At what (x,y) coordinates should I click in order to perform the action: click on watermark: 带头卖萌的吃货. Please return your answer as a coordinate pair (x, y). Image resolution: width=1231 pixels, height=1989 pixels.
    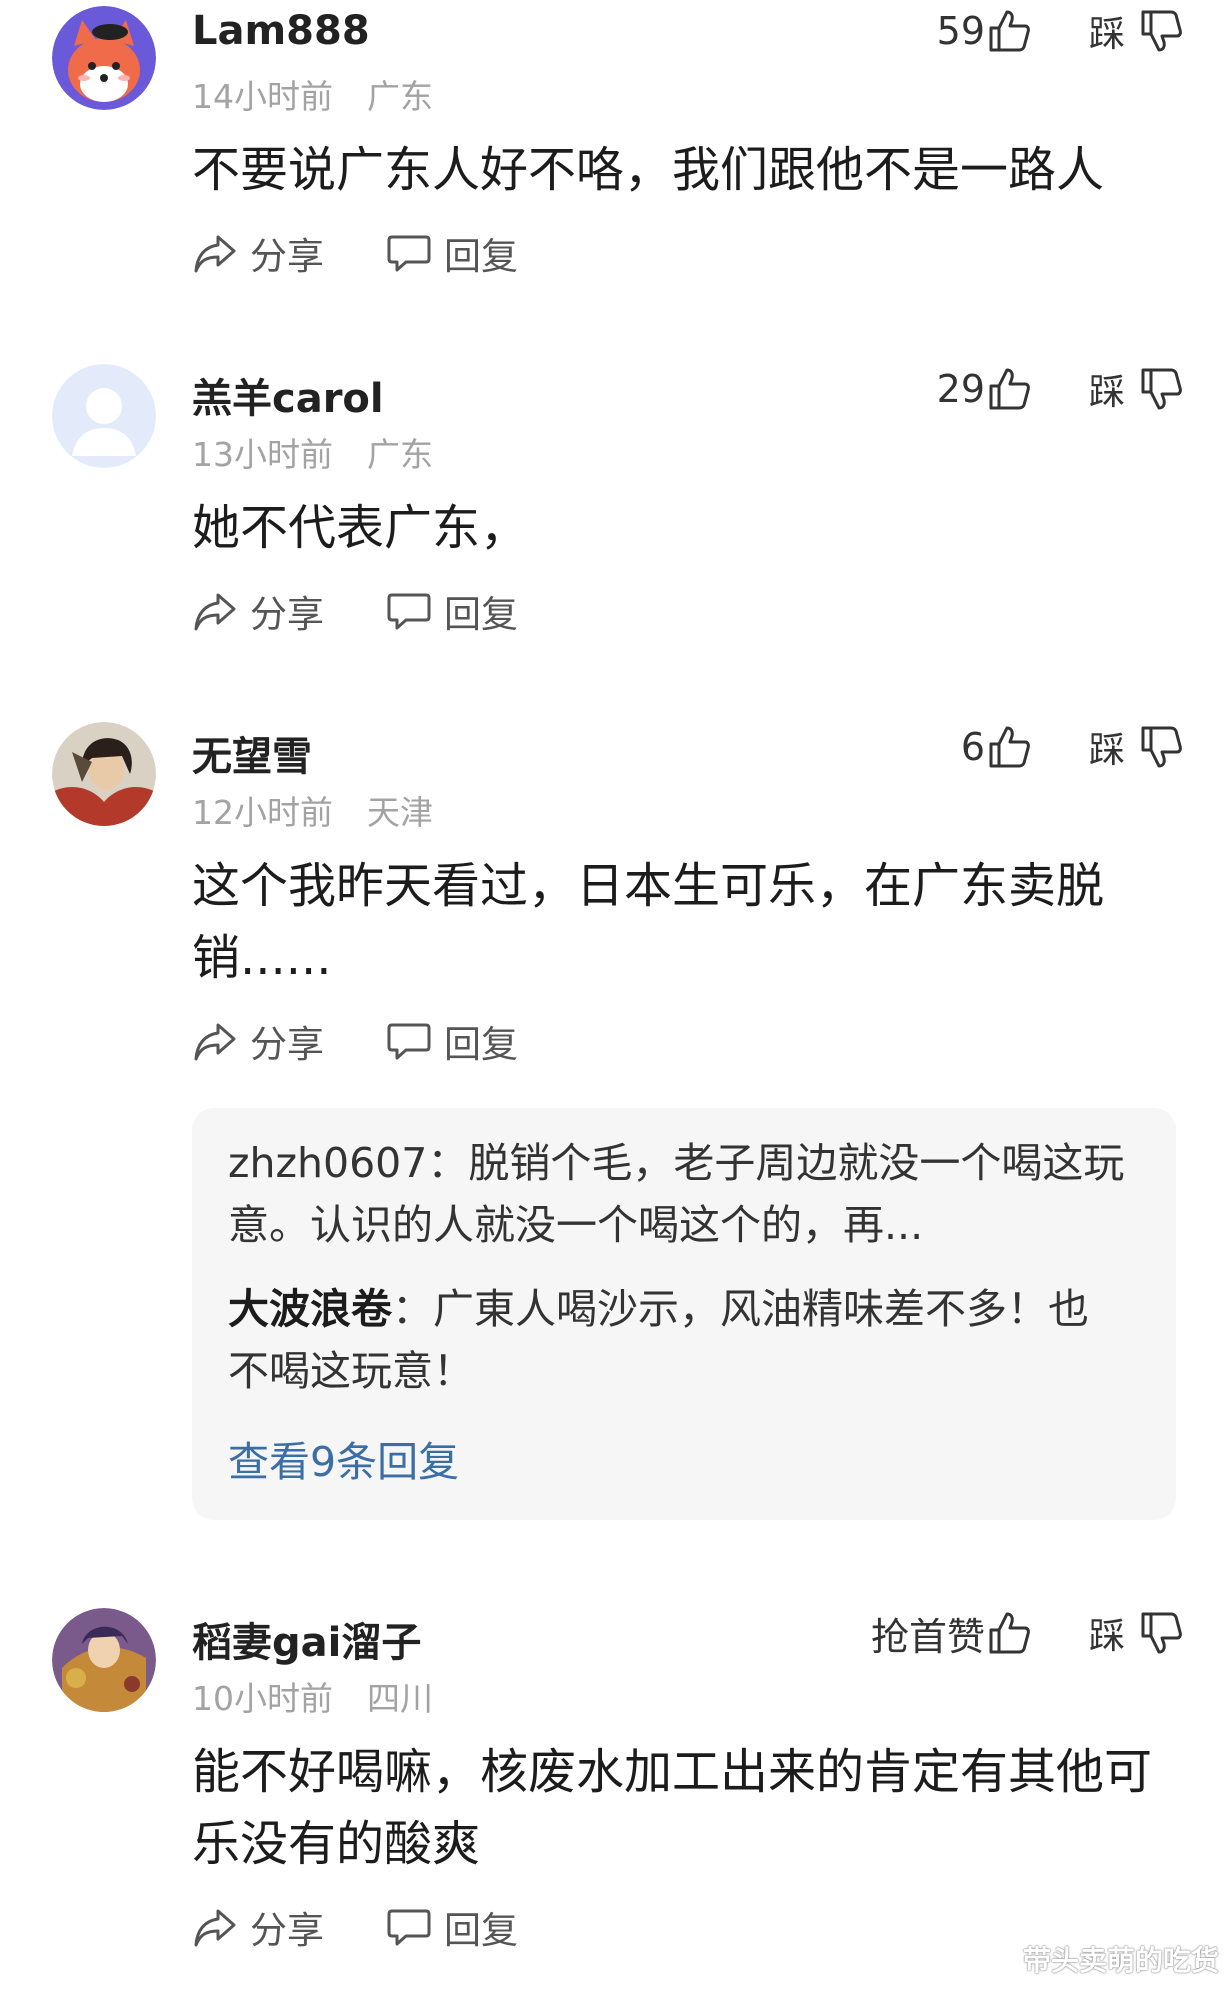
    Looking at the image, I should click on (1120, 1960).